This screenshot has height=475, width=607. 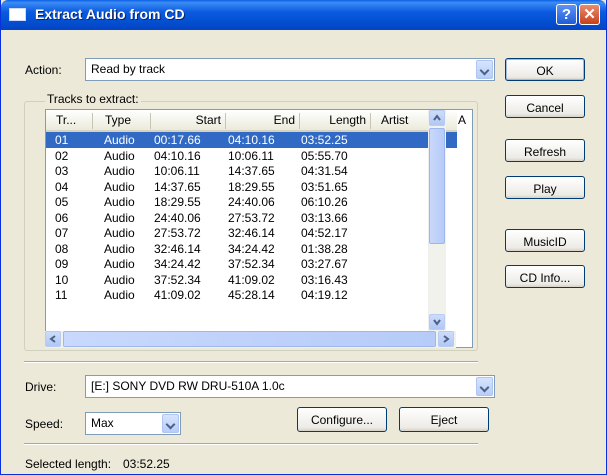 I want to click on table-row: 03 Audio 10:06.11 14:37.65 04:31.54, so click(x=251, y=171).